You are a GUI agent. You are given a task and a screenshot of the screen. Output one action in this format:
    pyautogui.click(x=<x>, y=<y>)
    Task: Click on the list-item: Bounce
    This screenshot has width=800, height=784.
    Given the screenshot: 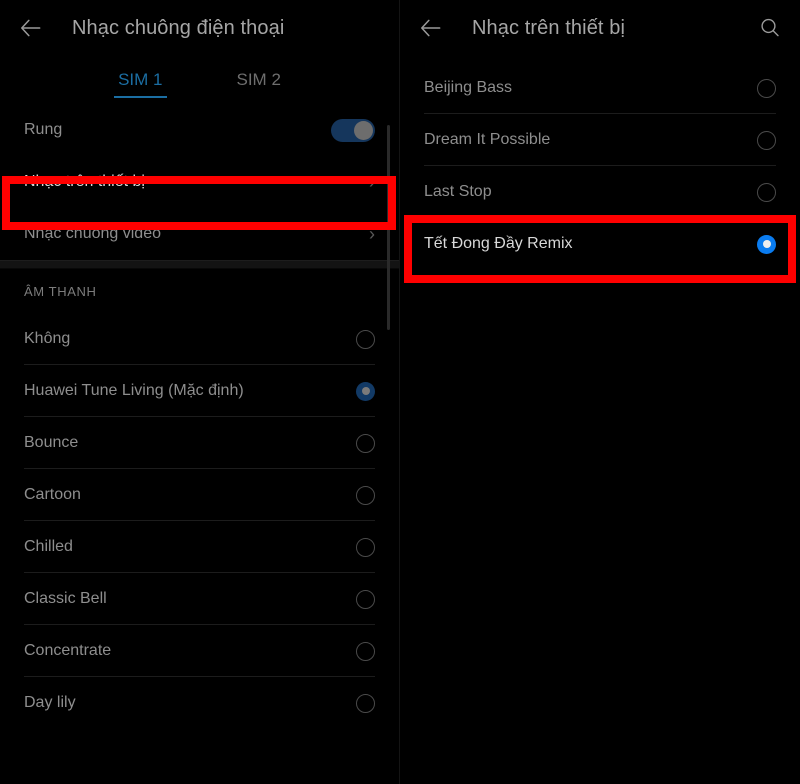 What is the action you would take?
    pyautogui.click(x=199, y=443)
    